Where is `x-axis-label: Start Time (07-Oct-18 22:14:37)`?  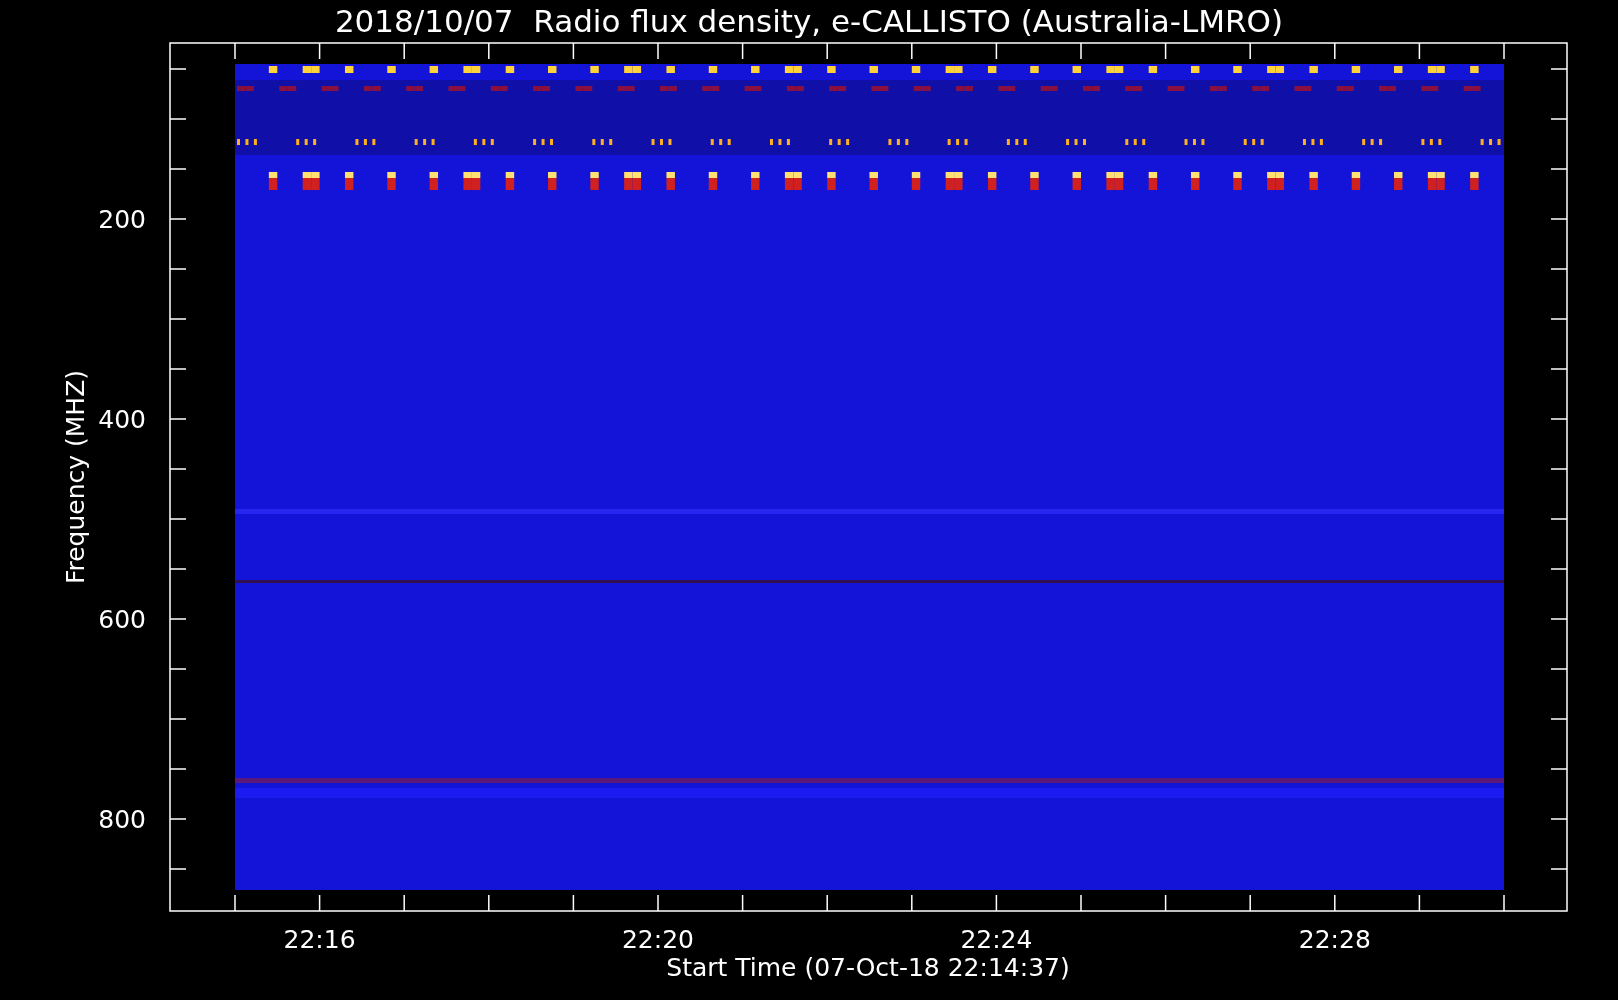 x-axis-label: Start Time (07-Oct-18 22:14:37) is located at coordinates (868, 967).